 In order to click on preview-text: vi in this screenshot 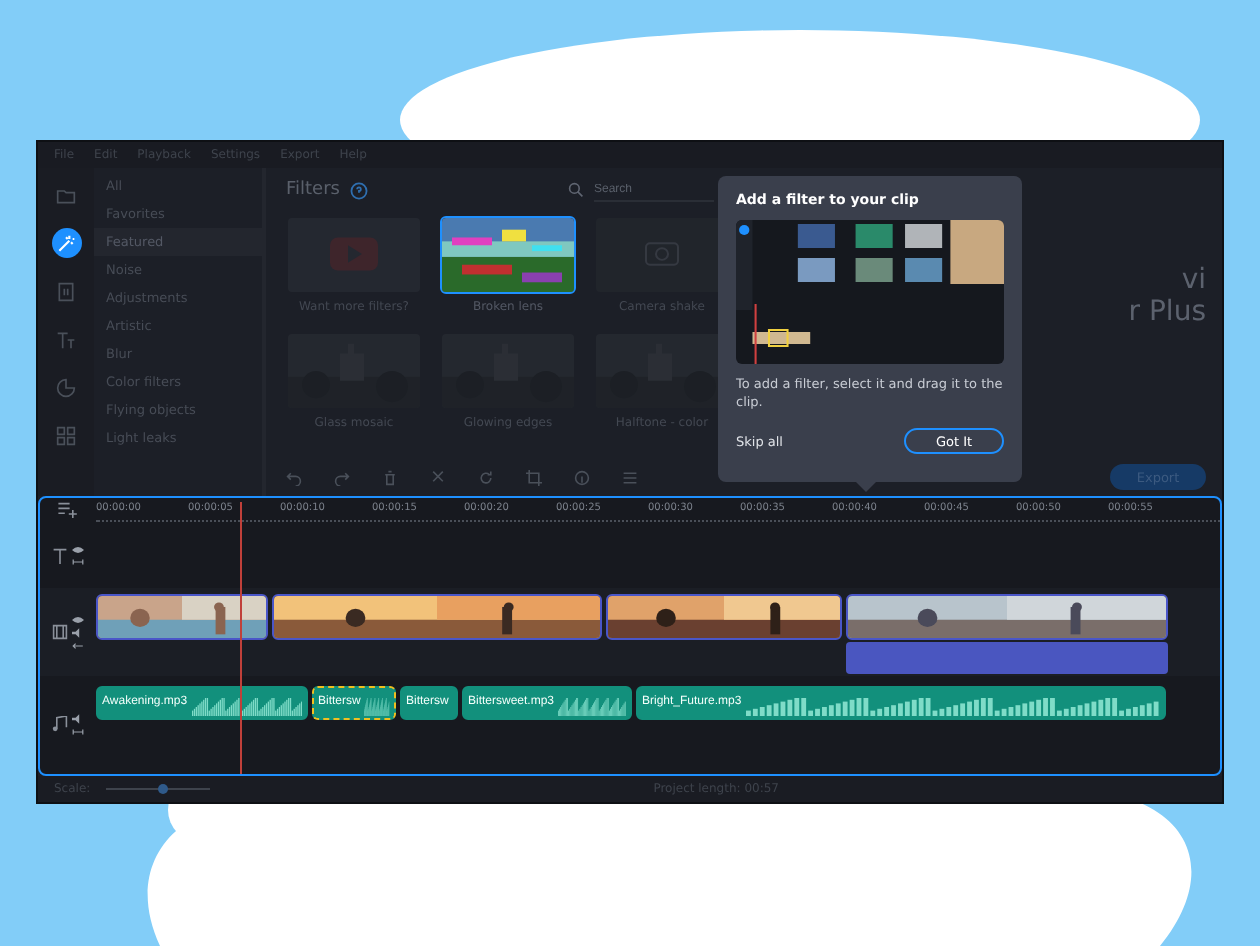, I will do `click(1193, 280)`.